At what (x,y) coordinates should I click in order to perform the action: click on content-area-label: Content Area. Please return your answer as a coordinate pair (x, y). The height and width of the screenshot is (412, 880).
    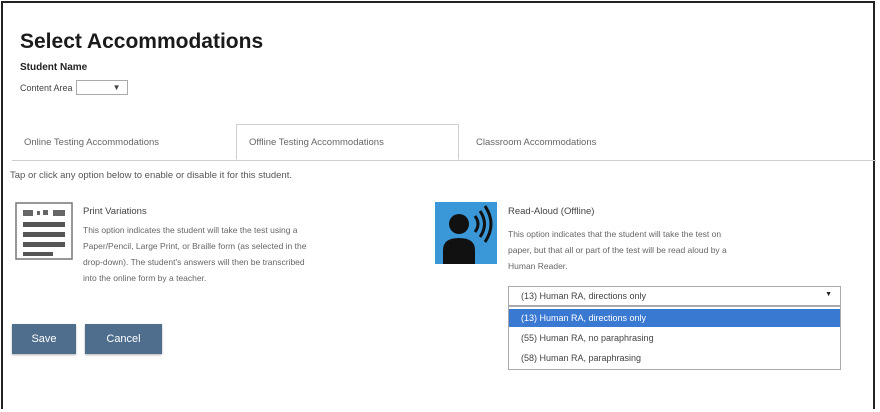
    Looking at the image, I should click on (46, 87).